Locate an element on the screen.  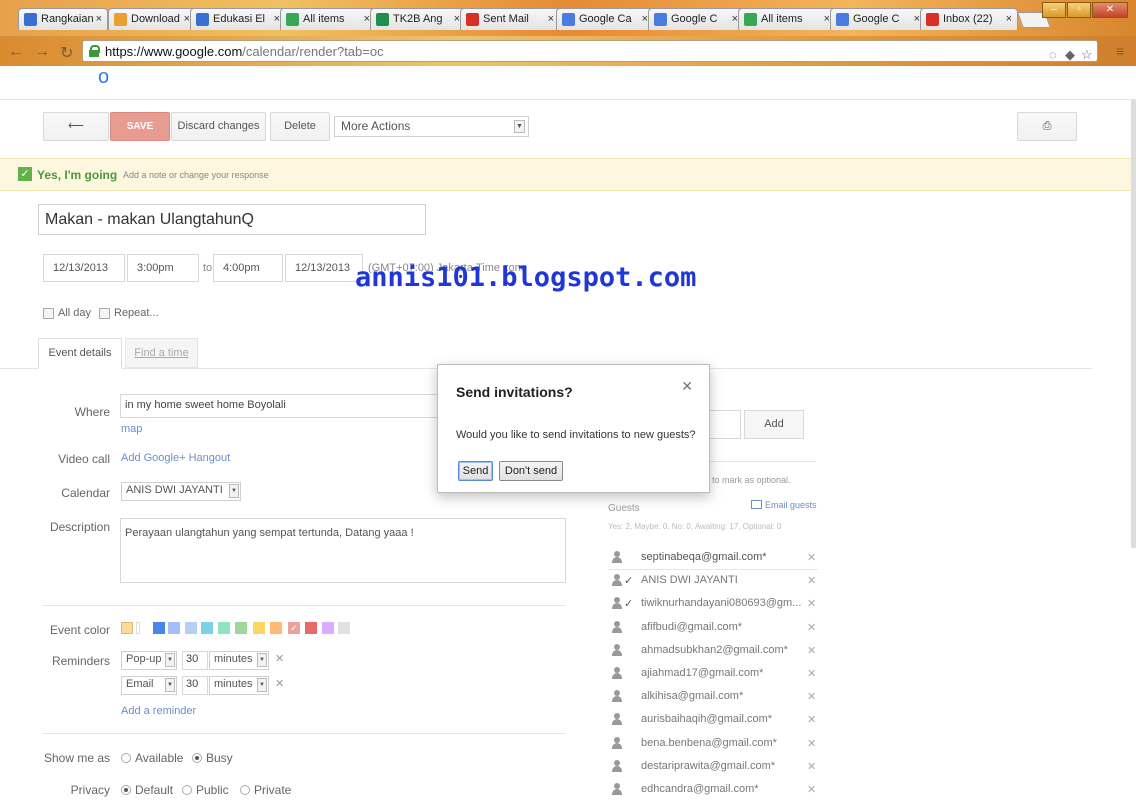
change-response-link: Add a note or change your response is located at coordinates (196, 175).